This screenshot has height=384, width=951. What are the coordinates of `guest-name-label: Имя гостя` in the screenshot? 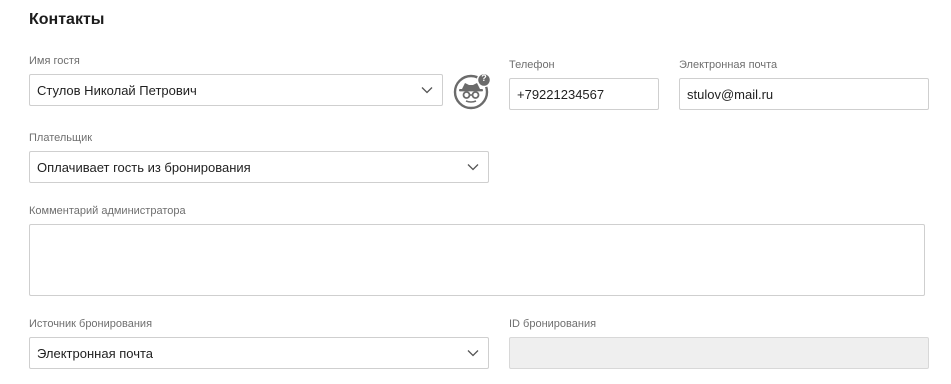 It's located at (54, 61).